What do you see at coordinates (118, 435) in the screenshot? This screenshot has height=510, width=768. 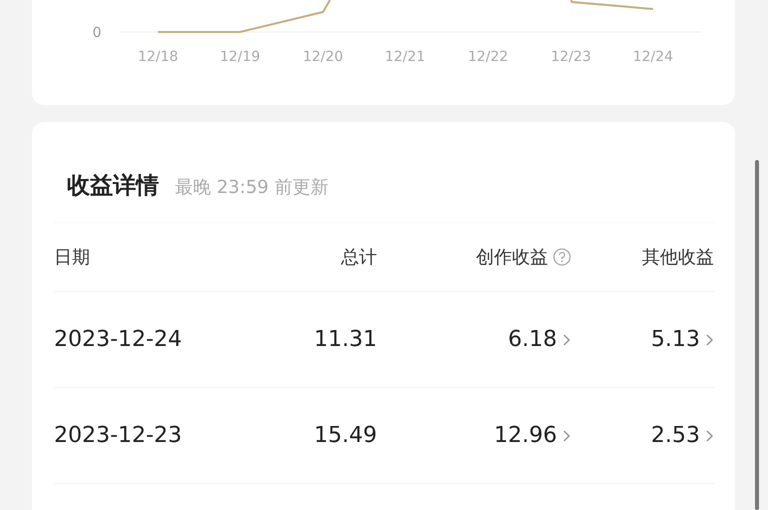 I see `date-cell: 2023-12-23` at bounding box center [118, 435].